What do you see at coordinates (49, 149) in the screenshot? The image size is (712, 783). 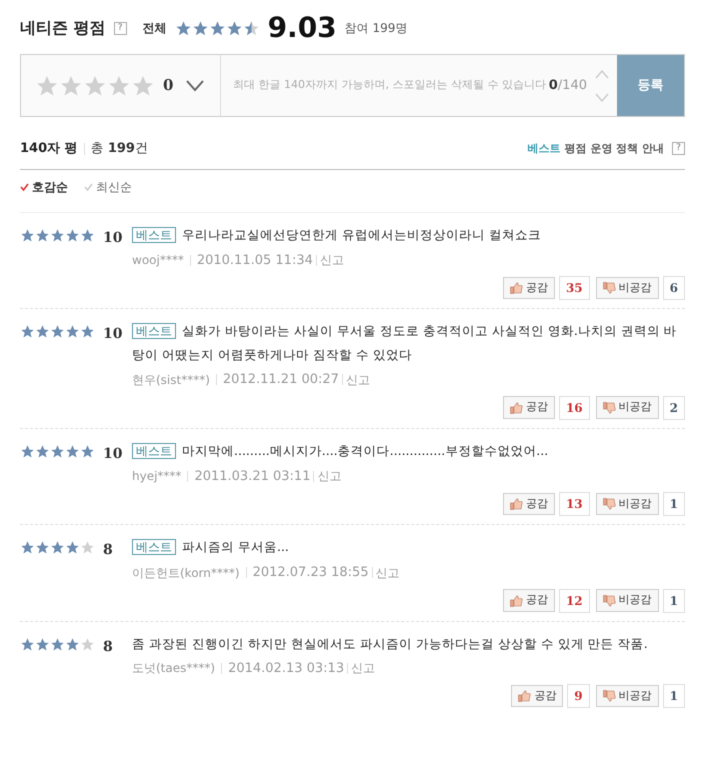 I see `list-title: 140자 평` at bounding box center [49, 149].